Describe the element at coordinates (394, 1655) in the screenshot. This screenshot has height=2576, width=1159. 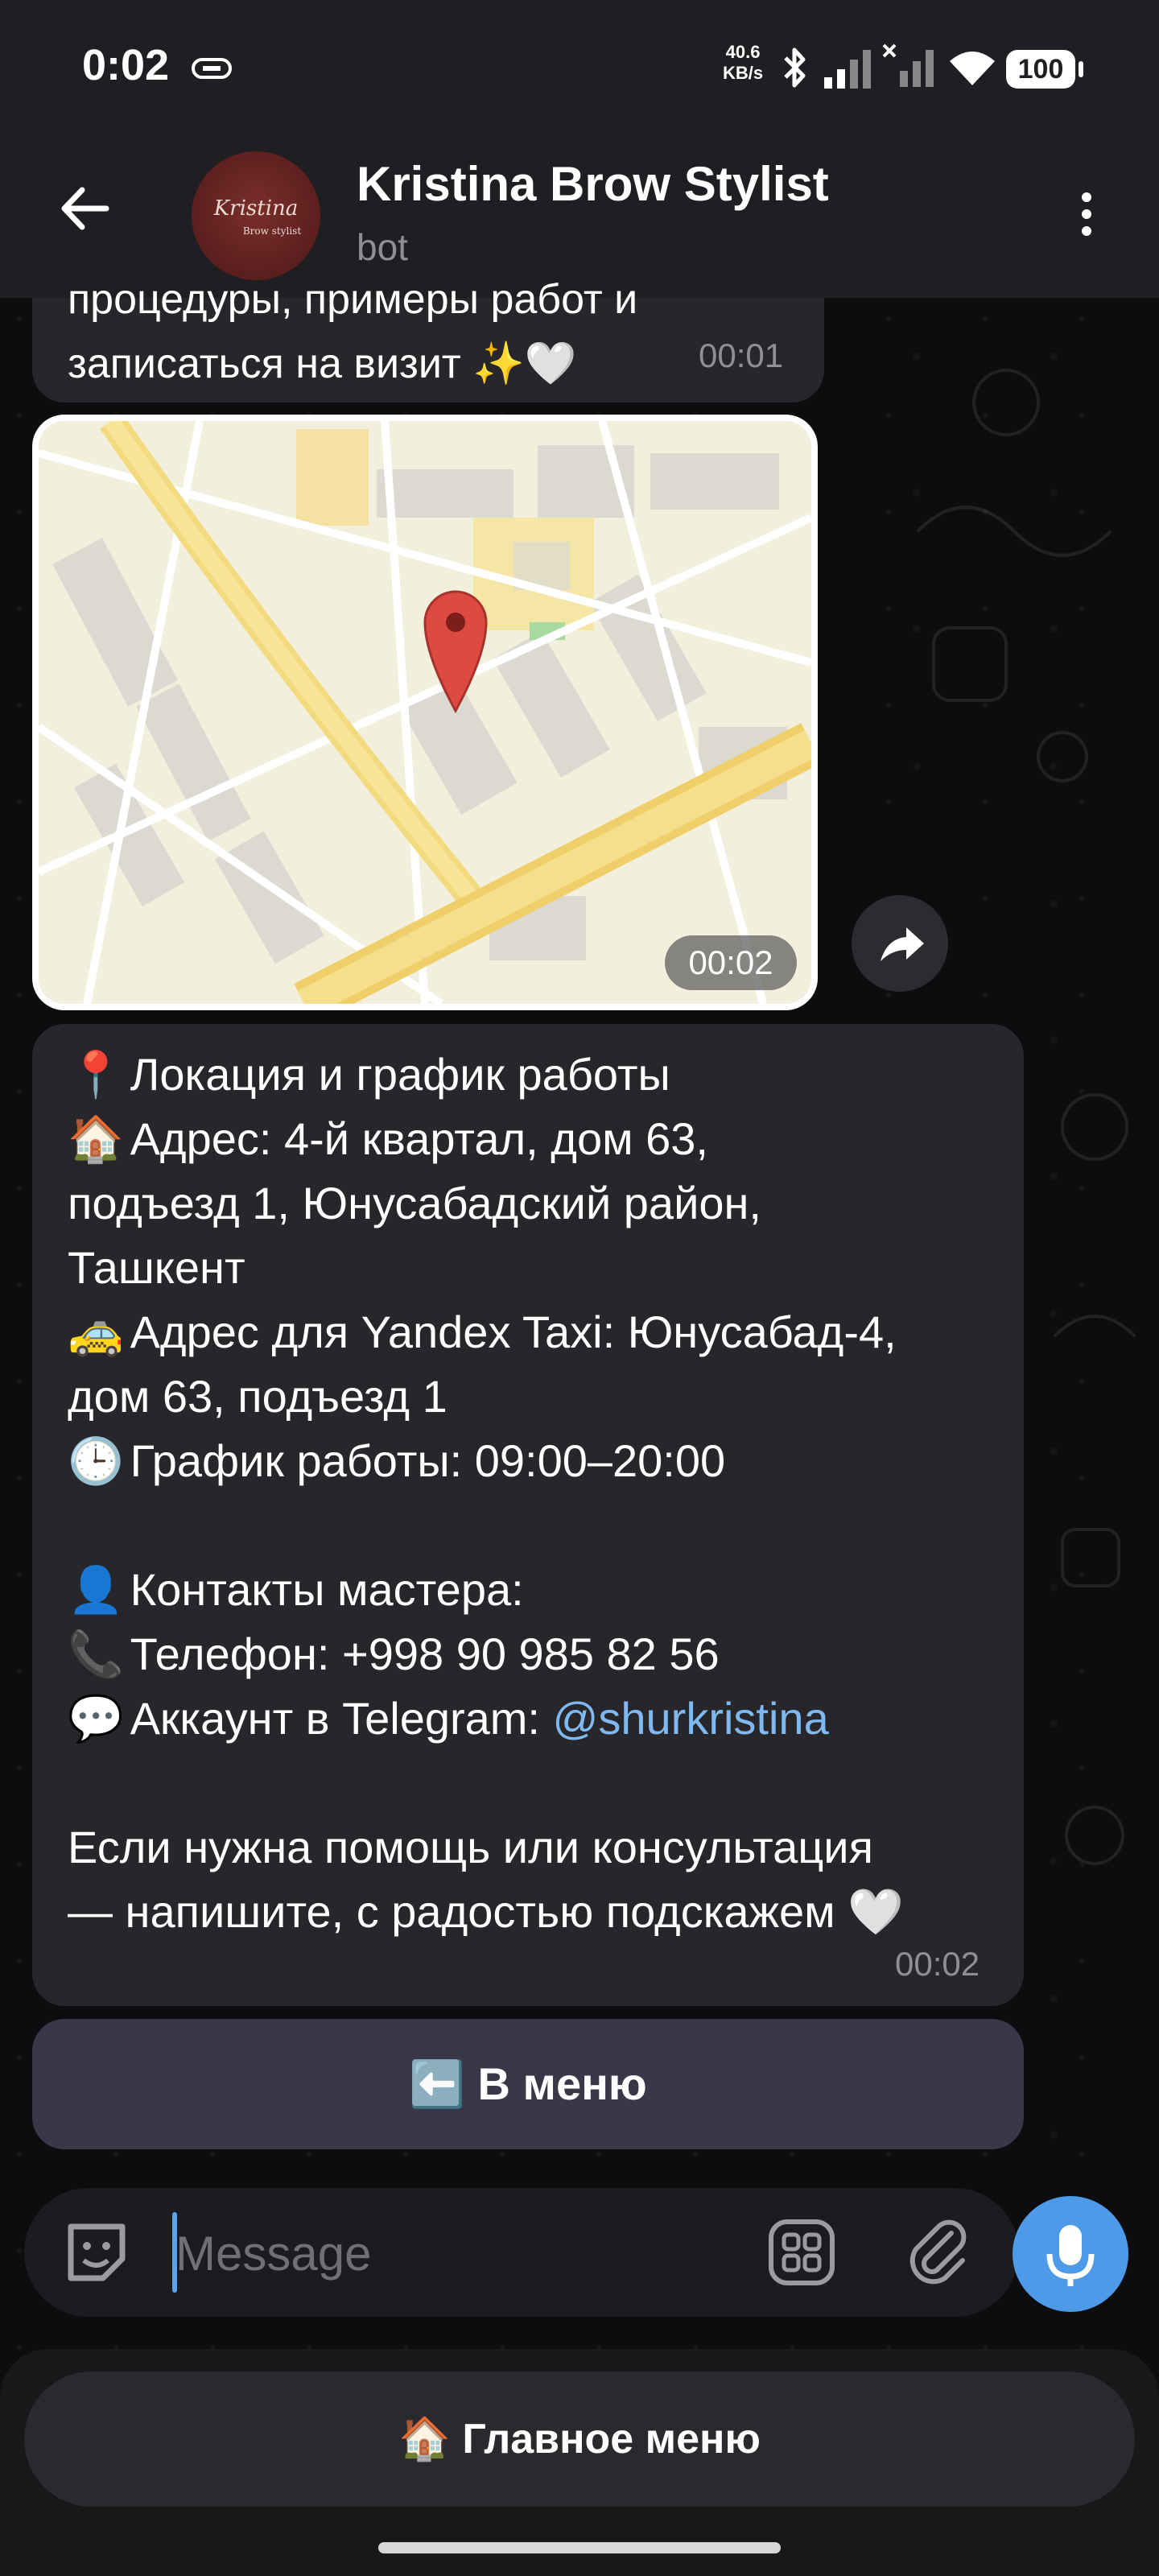
I see `message-line: 📞 Телефон: +998 90 985 82 56` at that location.